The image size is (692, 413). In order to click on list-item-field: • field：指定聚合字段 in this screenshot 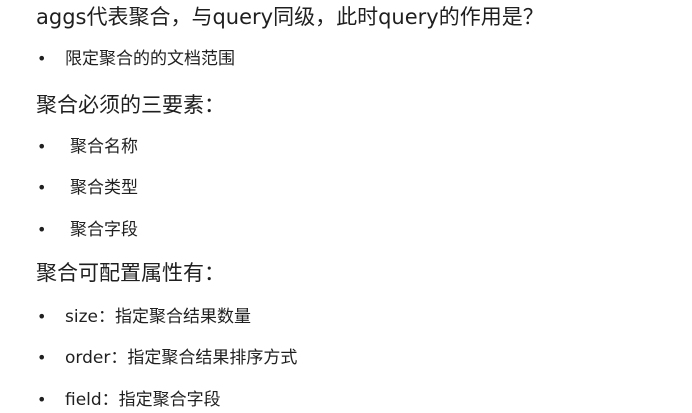, I will do `click(128, 400)`.